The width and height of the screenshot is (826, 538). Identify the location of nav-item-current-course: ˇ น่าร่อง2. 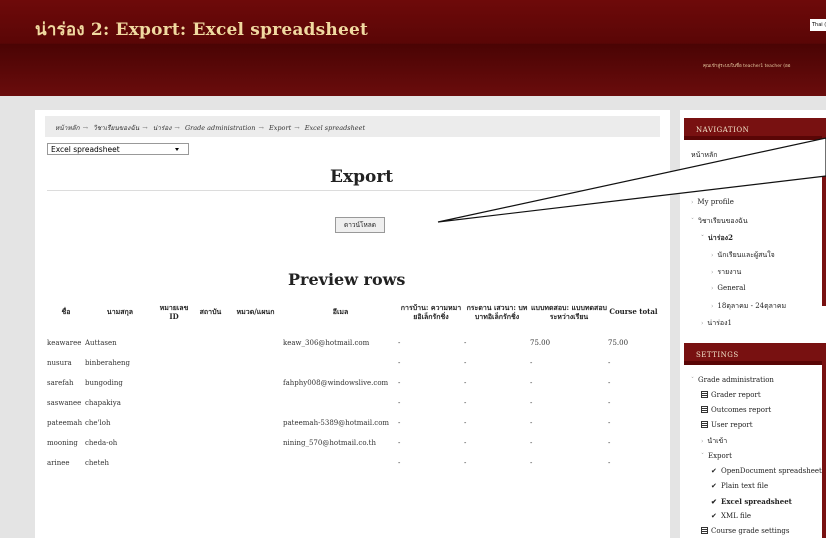
(717, 238).